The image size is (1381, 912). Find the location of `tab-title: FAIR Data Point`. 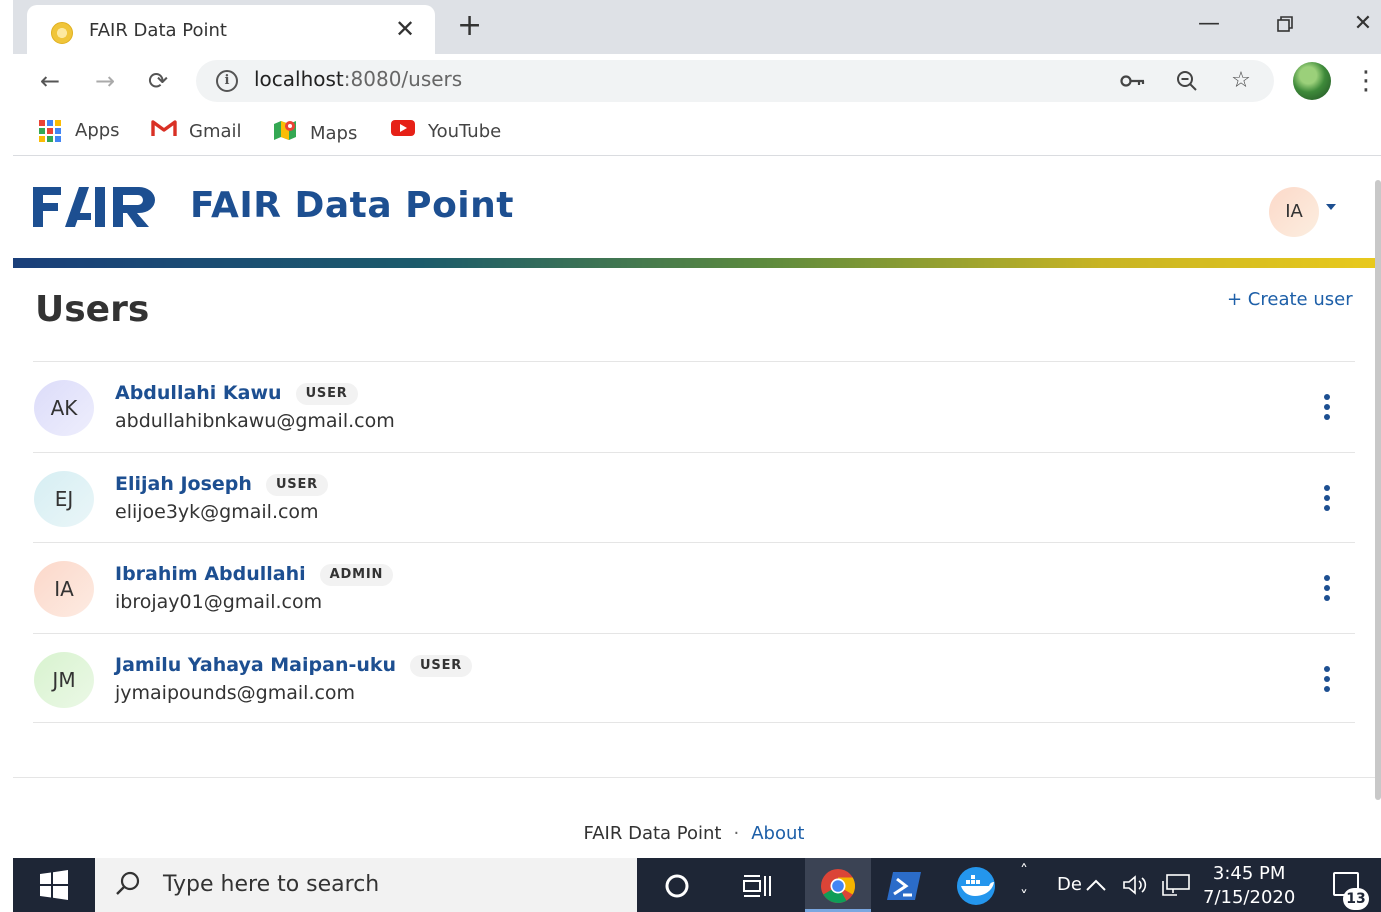

tab-title: FAIR Data Point is located at coordinates (158, 30).